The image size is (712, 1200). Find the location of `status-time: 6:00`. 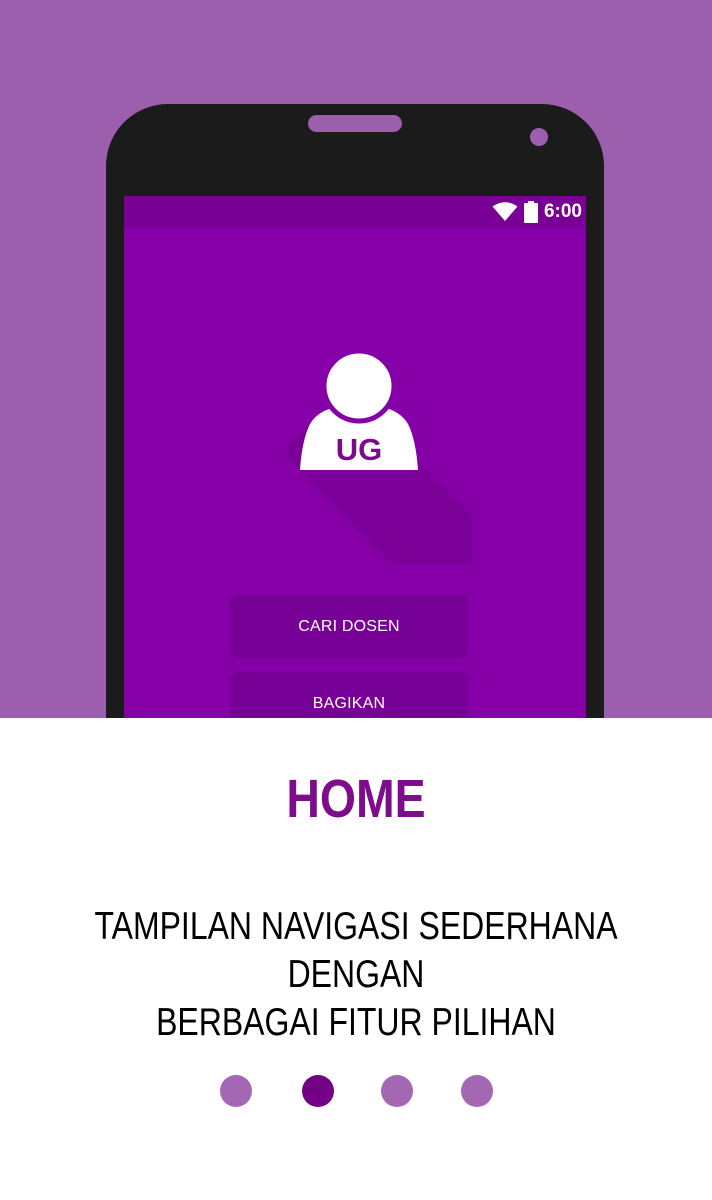

status-time: 6:00 is located at coordinates (562, 211).